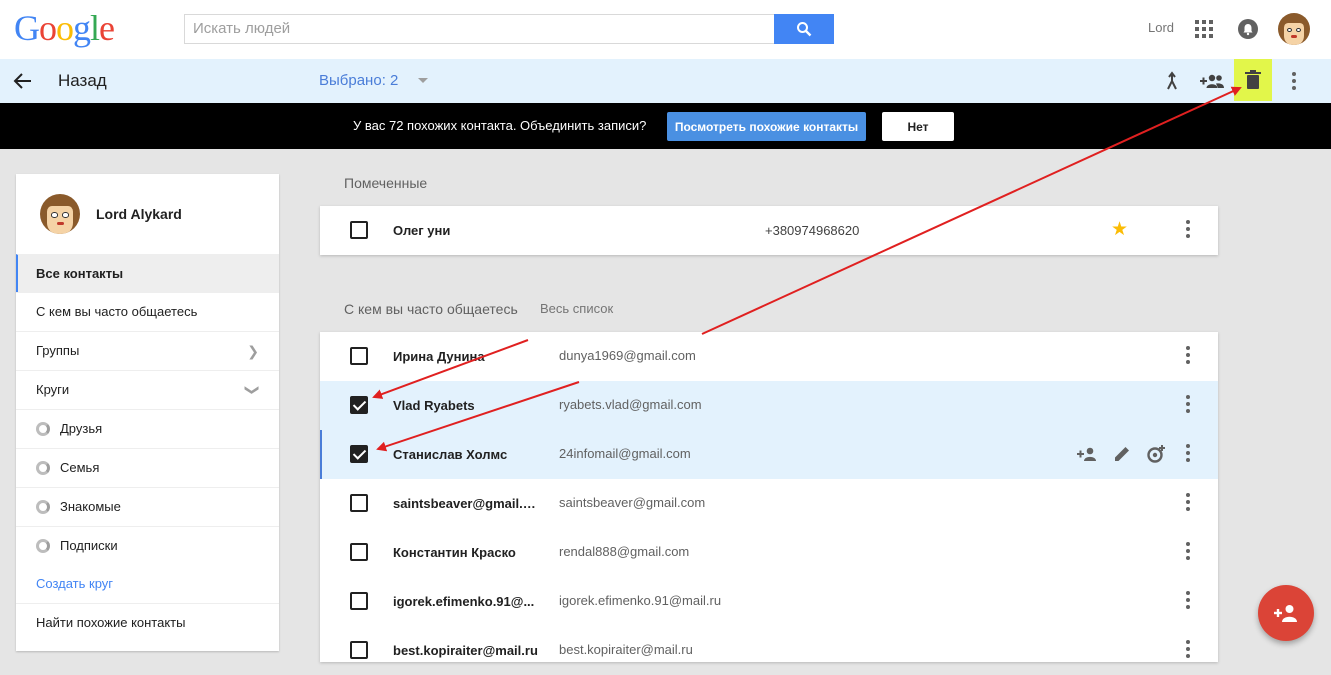  What do you see at coordinates (80, 273) in the screenshot?
I see `sidebar-item-label: Все контакты` at bounding box center [80, 273].